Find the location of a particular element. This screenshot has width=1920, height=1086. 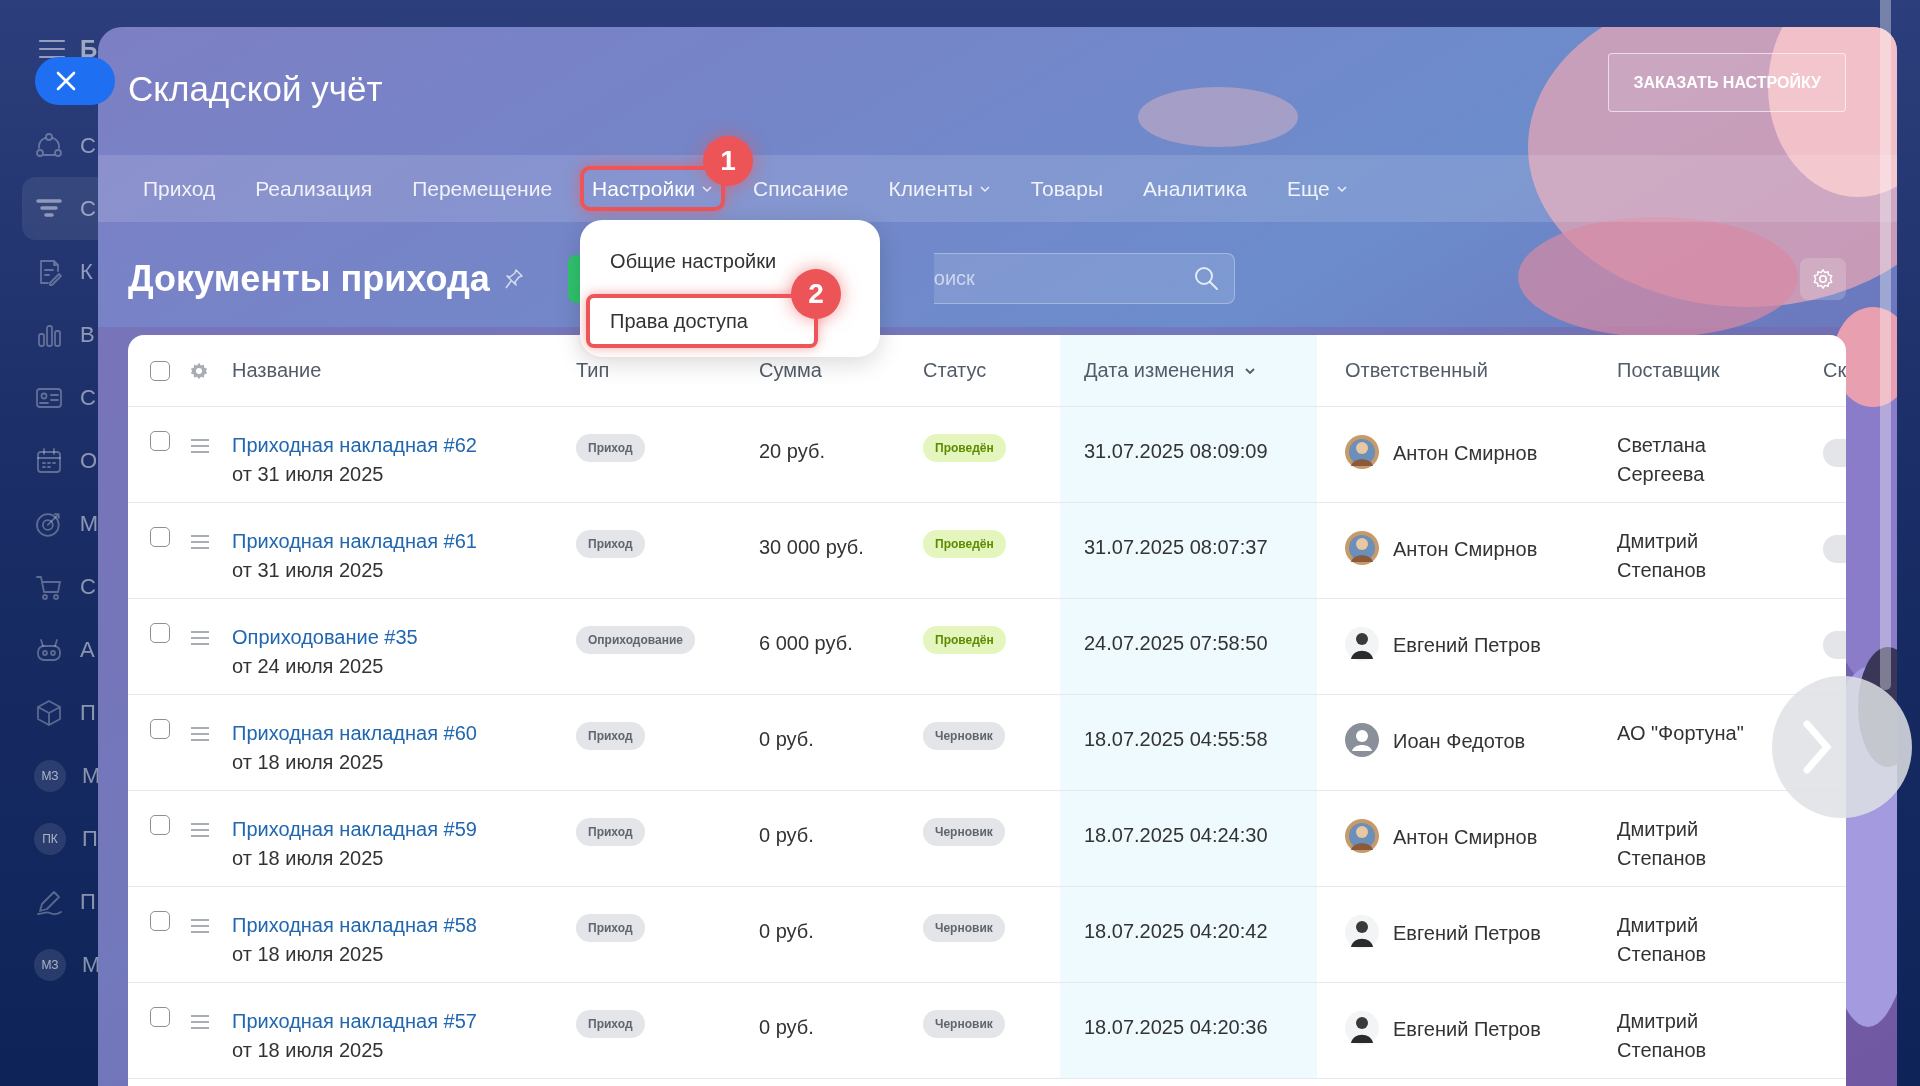

column-header: Тип is located at coordinates (593, 370).